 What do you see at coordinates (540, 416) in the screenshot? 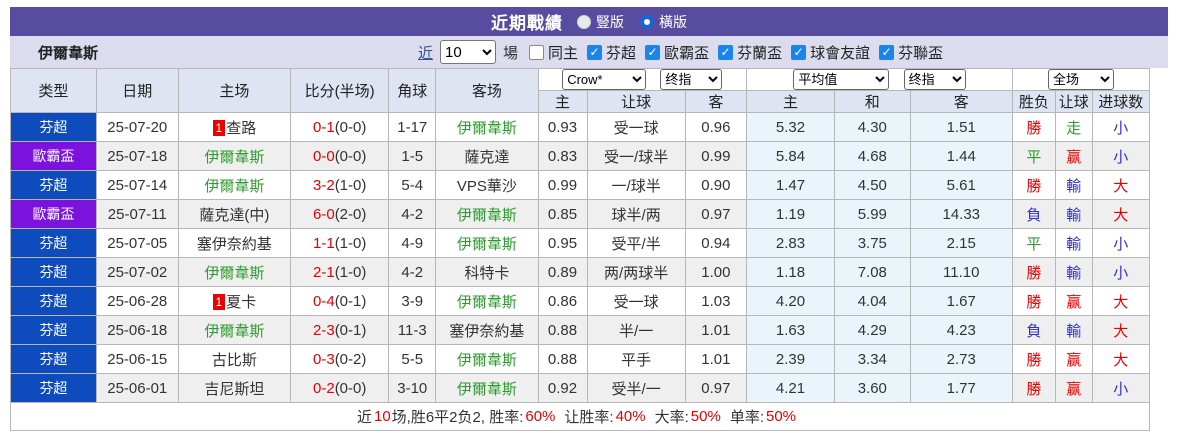
I see `summary-win-rate: 60%` at bounding box center [540, 416].